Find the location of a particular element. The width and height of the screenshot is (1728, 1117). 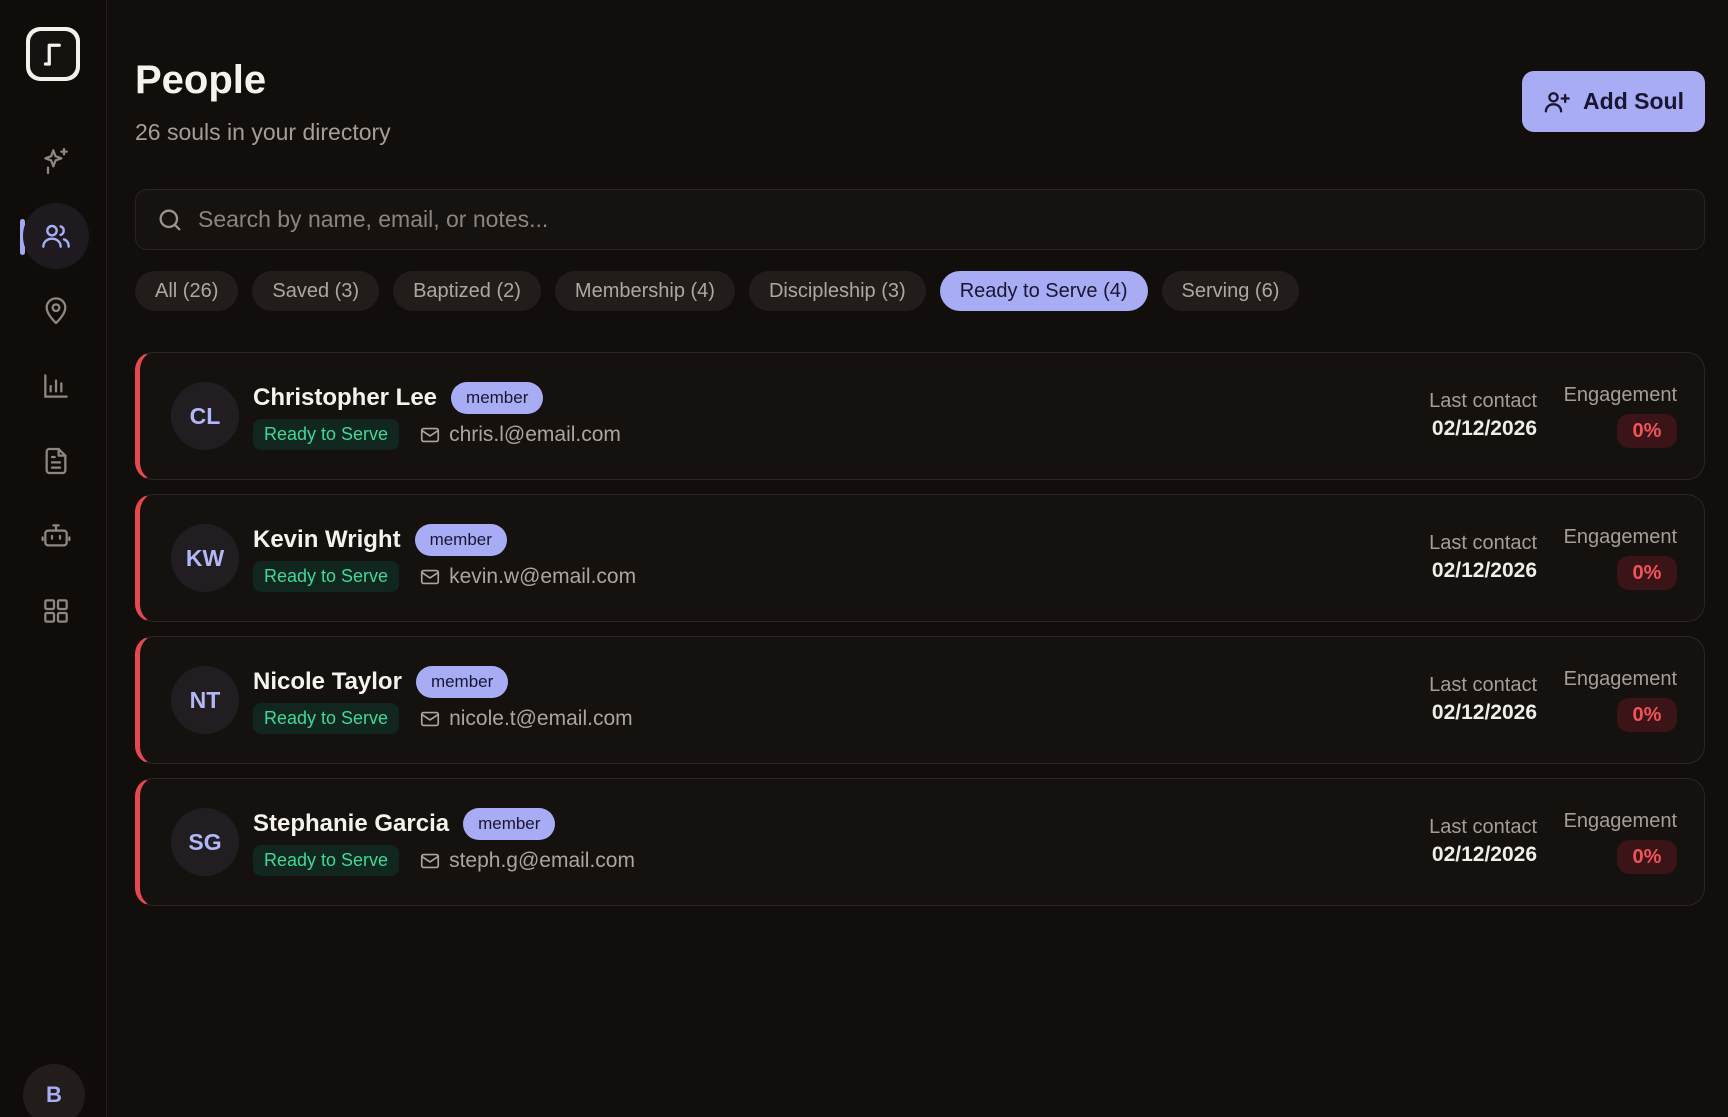

person-email-text: nicole.t@email.com is located at coordinates (541, 718).